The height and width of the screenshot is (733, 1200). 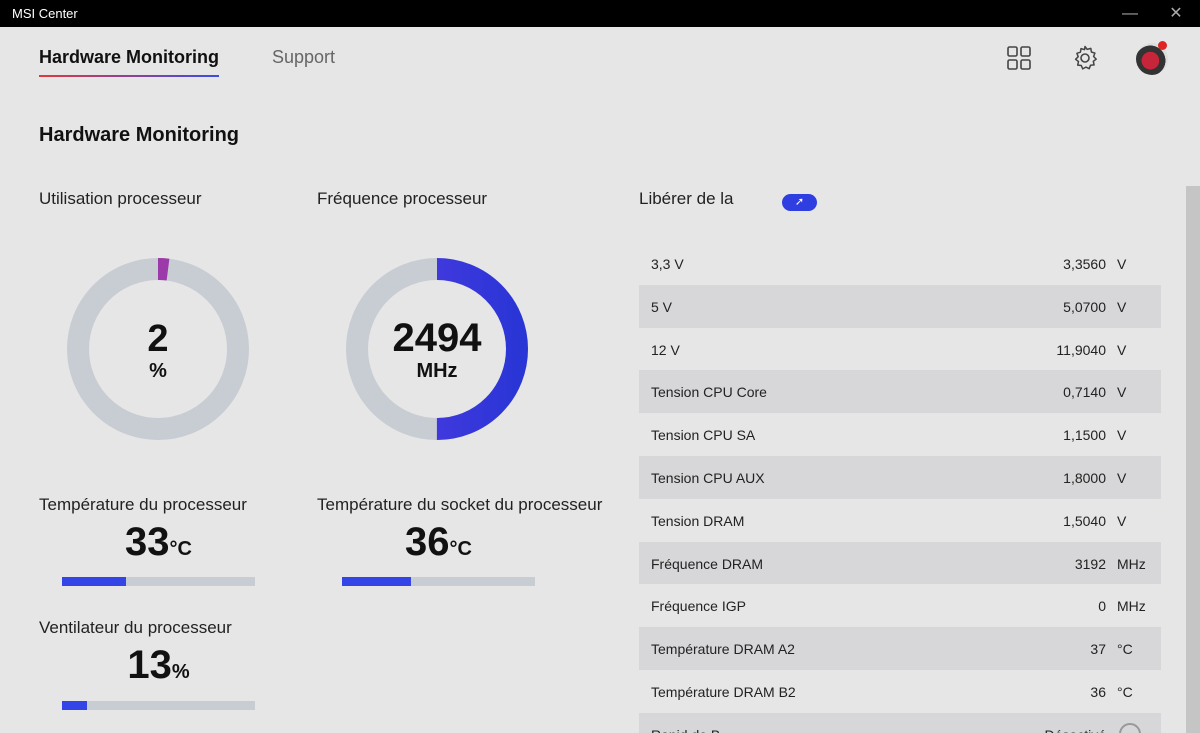 What do you see at coordinates (1084, 264) in the screenshot?
I see `sensor-value: 3,3560` at bounding box center [1084, 264].